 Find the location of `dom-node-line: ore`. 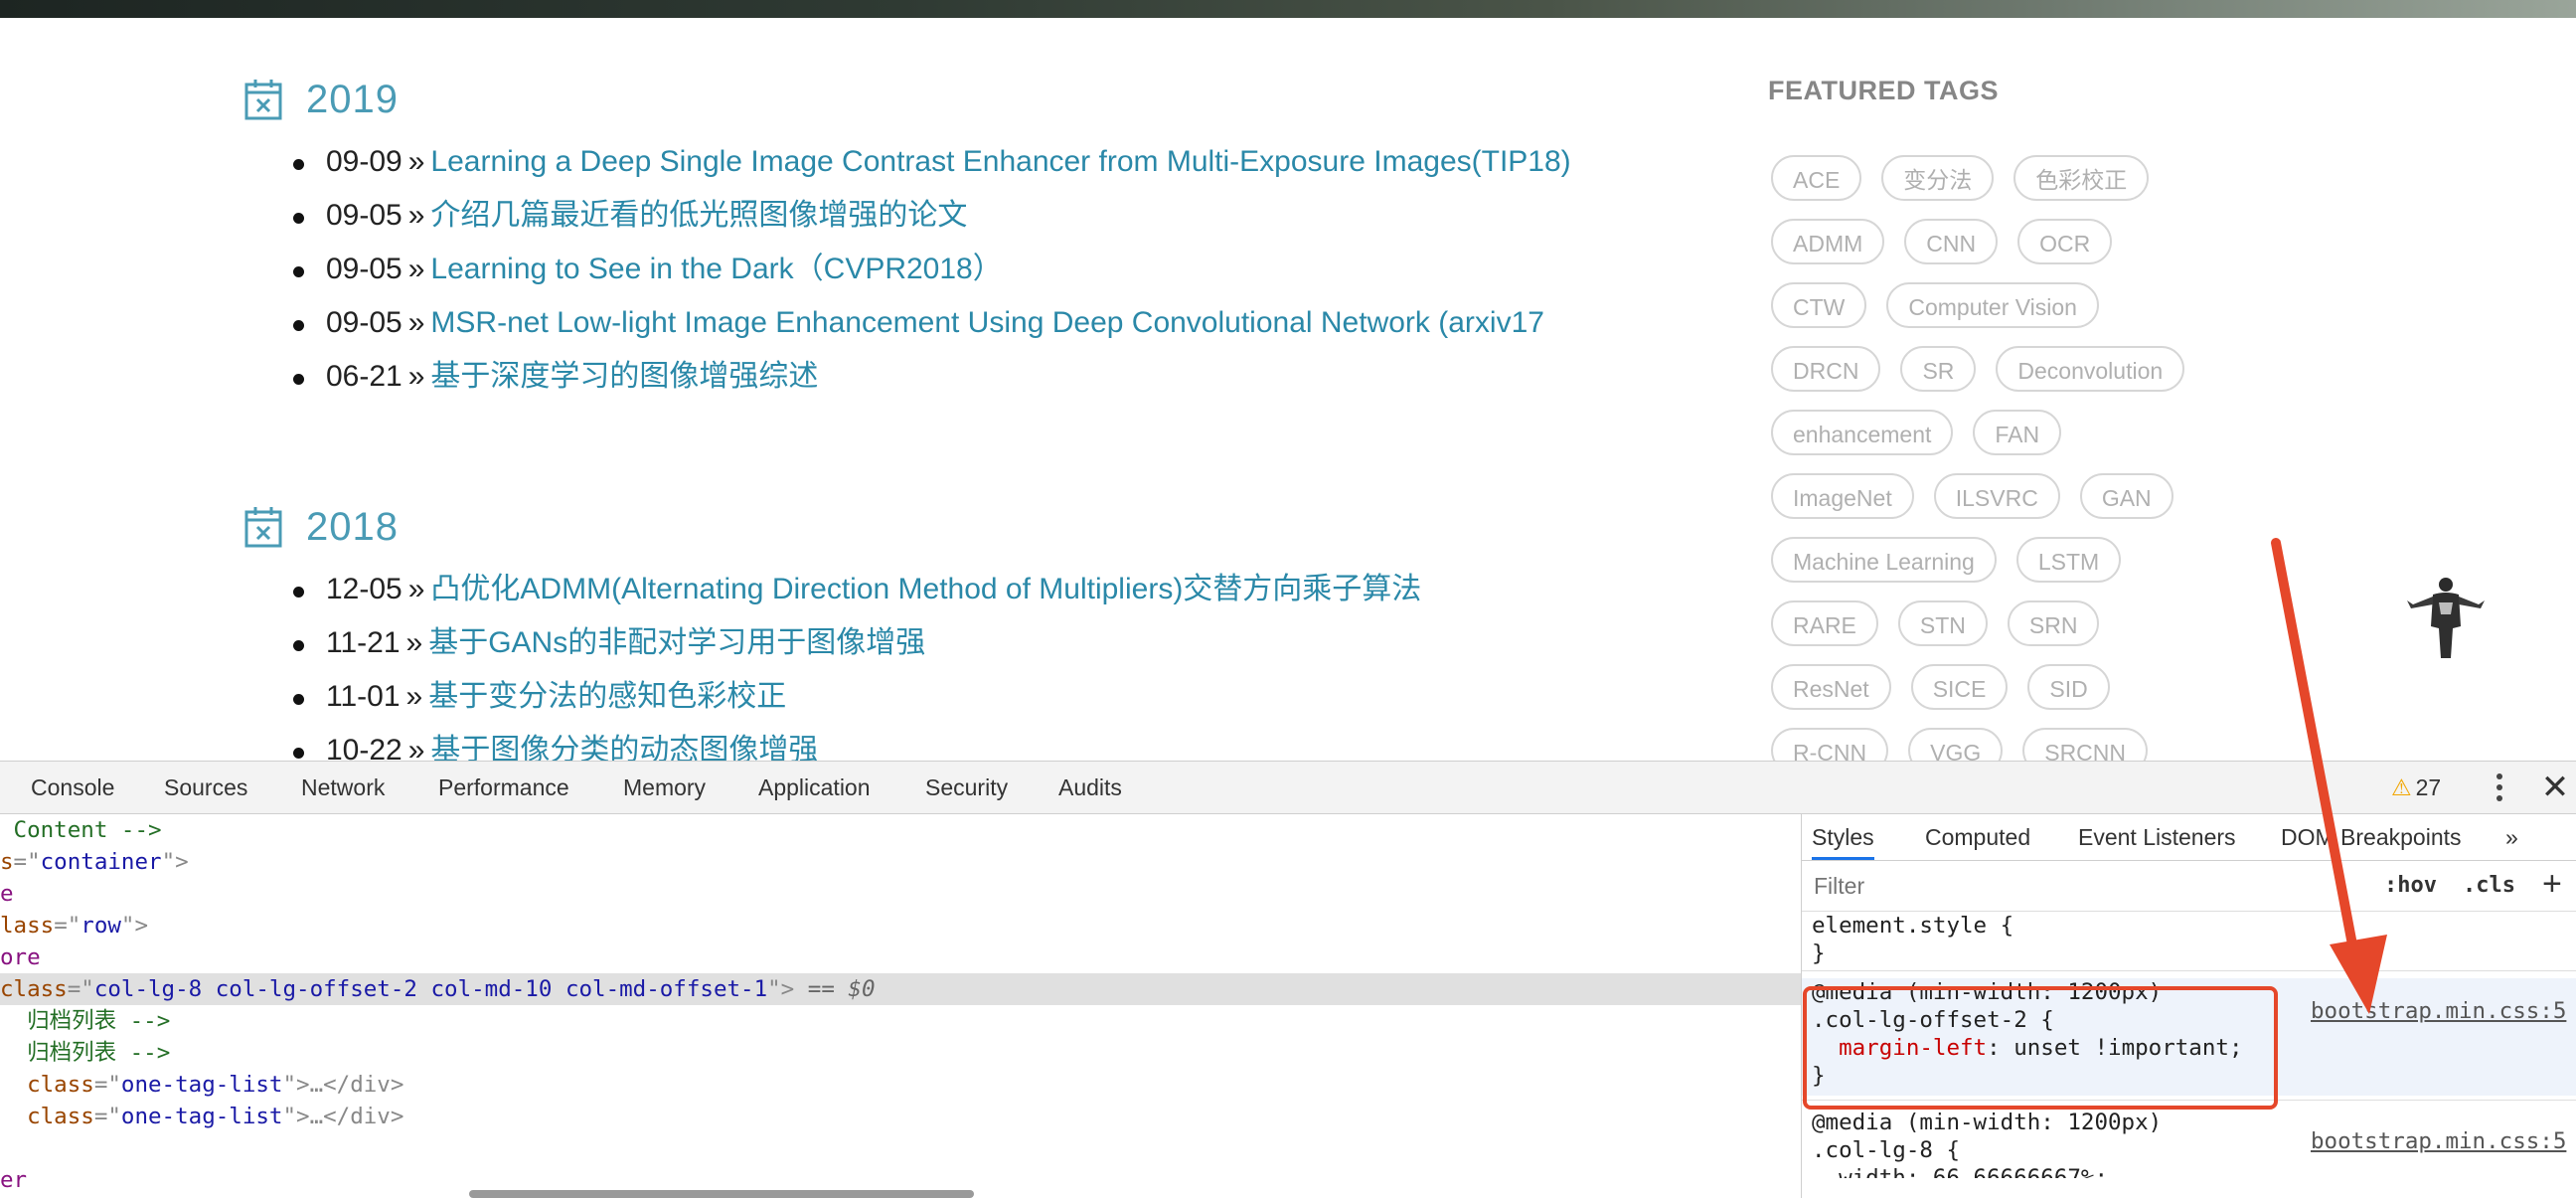

dom-node-line: ore is located at coordinates (900, 957).